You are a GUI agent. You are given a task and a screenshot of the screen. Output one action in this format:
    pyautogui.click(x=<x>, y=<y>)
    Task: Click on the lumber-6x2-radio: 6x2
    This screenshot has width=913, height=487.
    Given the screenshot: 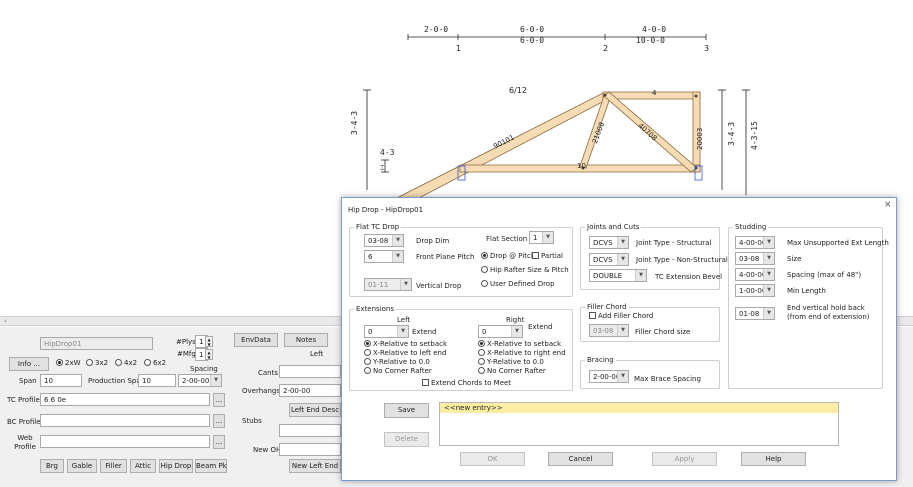 What is the action you would take?
    pyautogui.click(x=155, y=363)
    